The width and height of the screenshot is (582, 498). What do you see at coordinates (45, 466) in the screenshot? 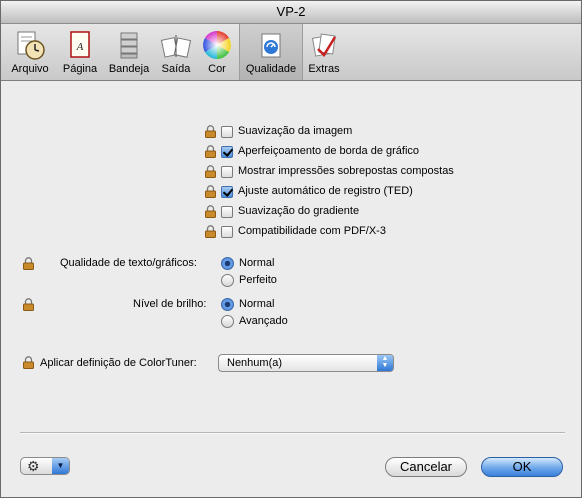
I see `action-menu-button: ⚙ ▼` at bounding box center [45, 466].